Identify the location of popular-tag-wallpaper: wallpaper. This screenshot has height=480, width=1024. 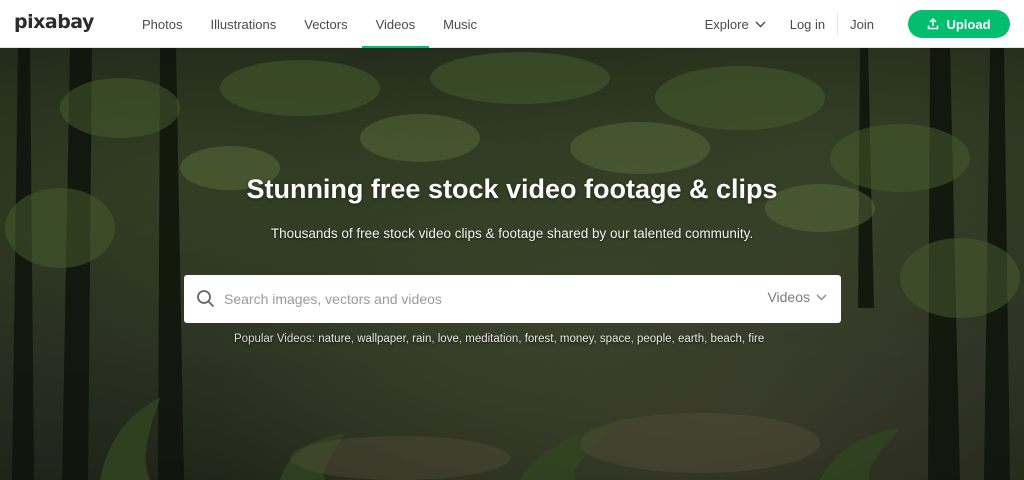
(381, 339).